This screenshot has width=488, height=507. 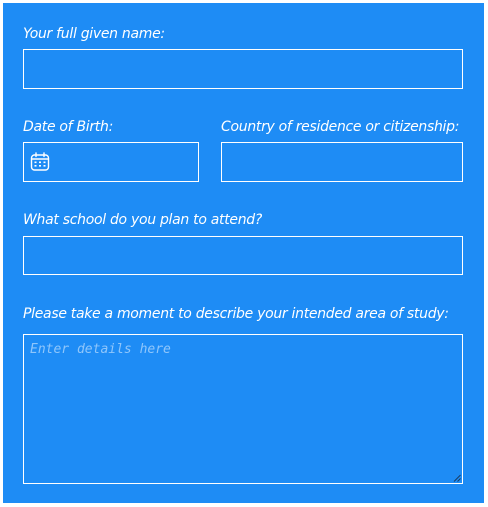 I want to click on school-input, so click(x=243, y=255).